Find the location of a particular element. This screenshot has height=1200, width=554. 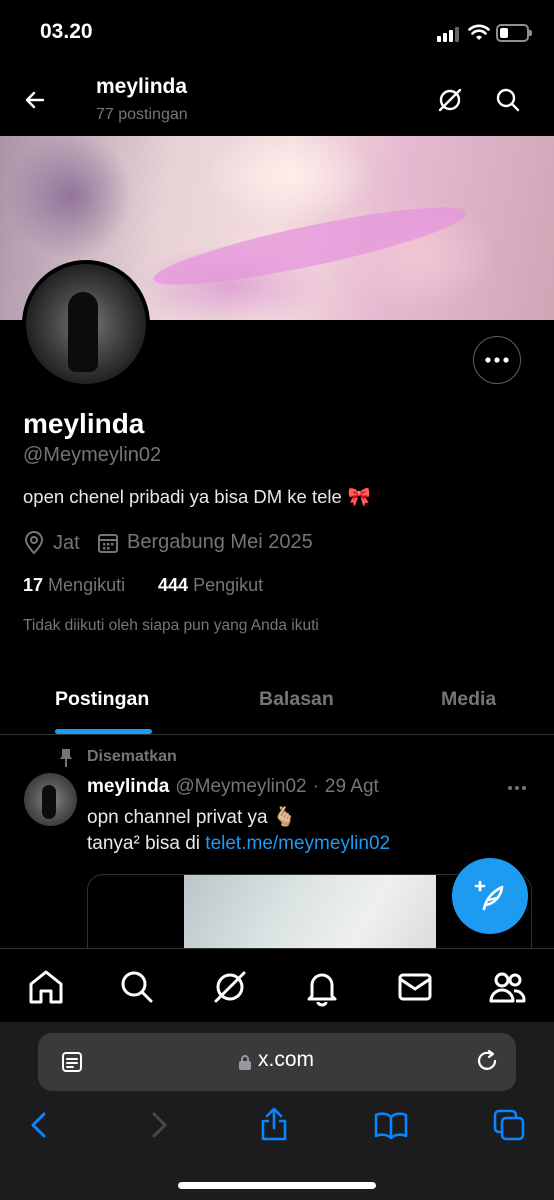

followers-count: 444 is located at coordinates (173, 585).